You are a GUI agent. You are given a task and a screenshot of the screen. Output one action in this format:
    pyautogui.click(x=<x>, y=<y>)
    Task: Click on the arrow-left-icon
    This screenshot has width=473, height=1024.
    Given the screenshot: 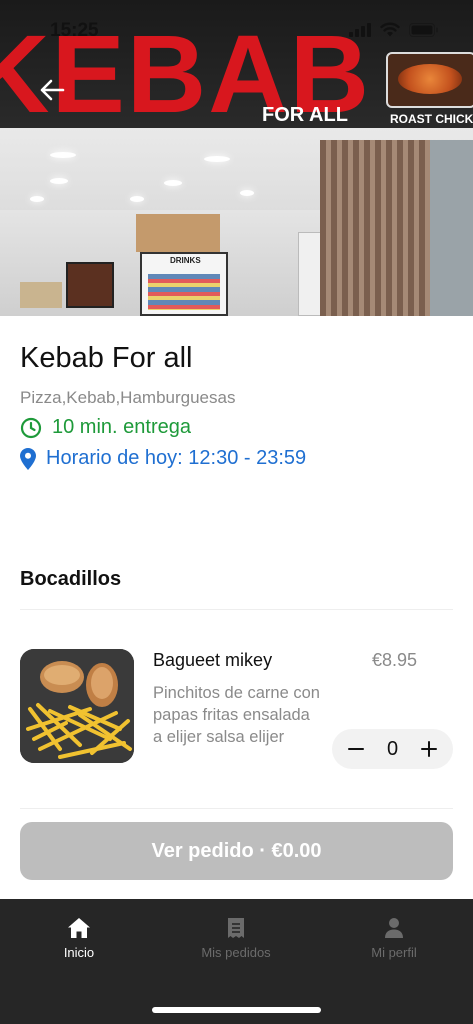 What is the action you would take?
    pyautogui.click(x=52, y=90)
    